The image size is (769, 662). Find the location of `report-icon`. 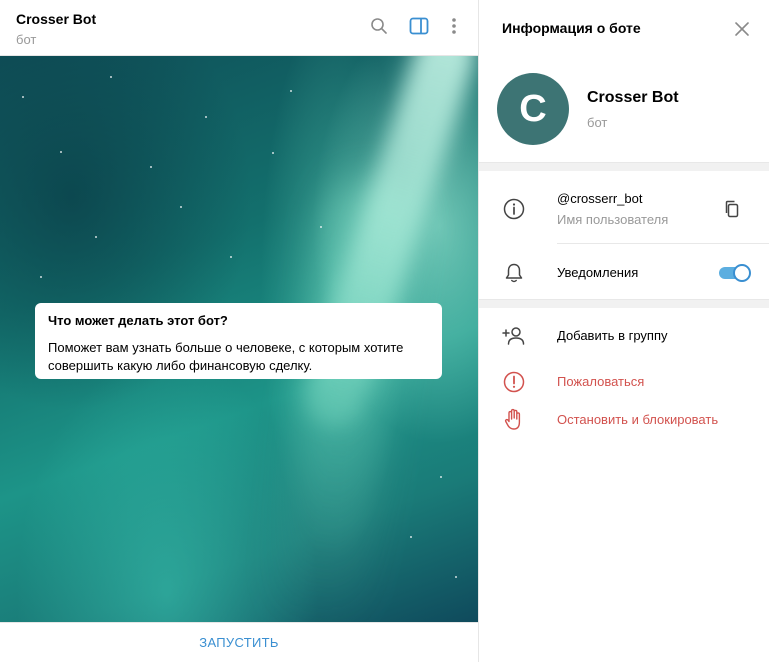

report-icon is located at coordinates (514, 382).